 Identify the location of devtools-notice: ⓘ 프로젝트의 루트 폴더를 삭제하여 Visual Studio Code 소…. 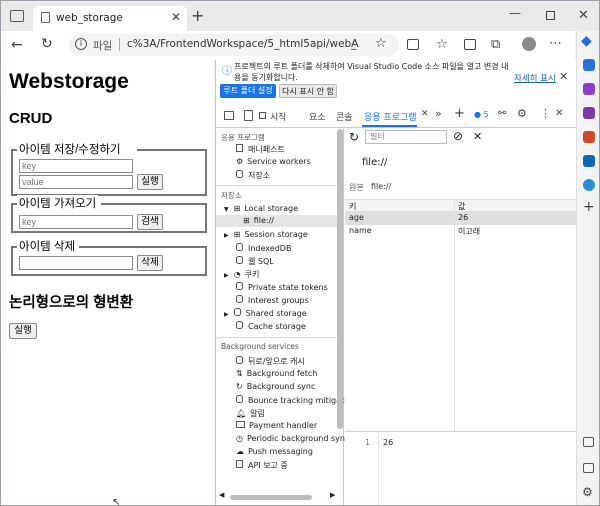
(396, 81).